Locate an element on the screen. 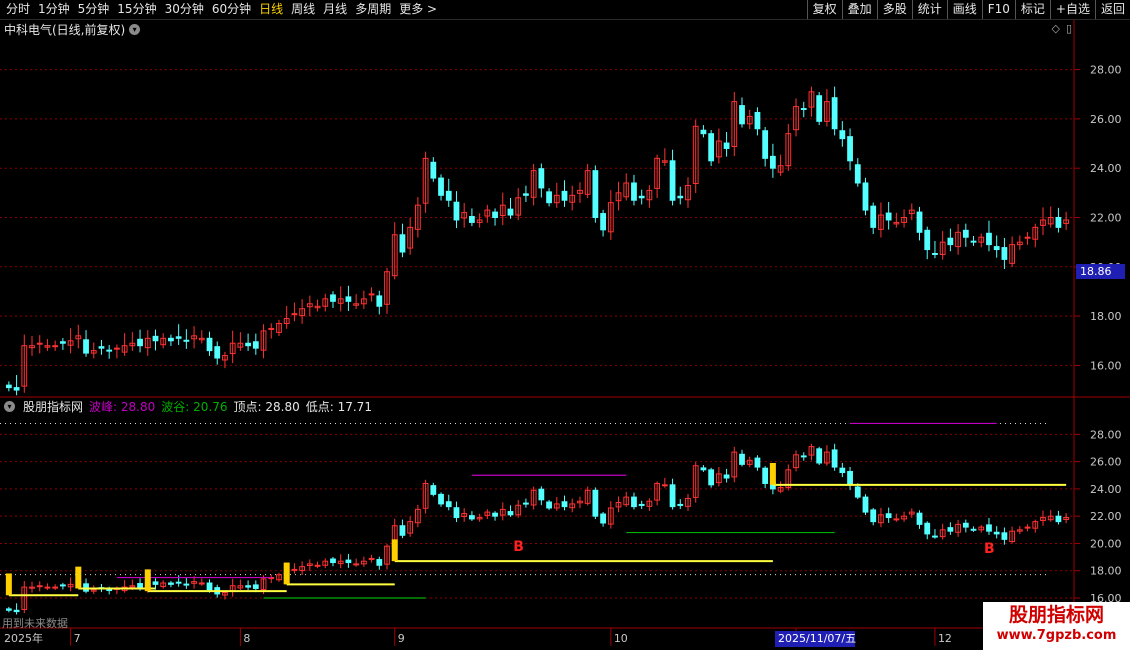  indicator-name: 股朋指标网 is located at coordinates (53, 407).